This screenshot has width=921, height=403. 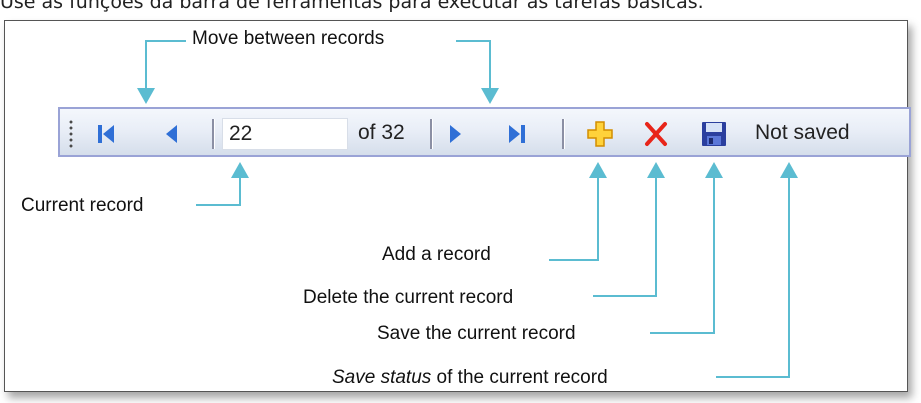 I want to click on arrowhead-delete, so click(x=656, y=170).